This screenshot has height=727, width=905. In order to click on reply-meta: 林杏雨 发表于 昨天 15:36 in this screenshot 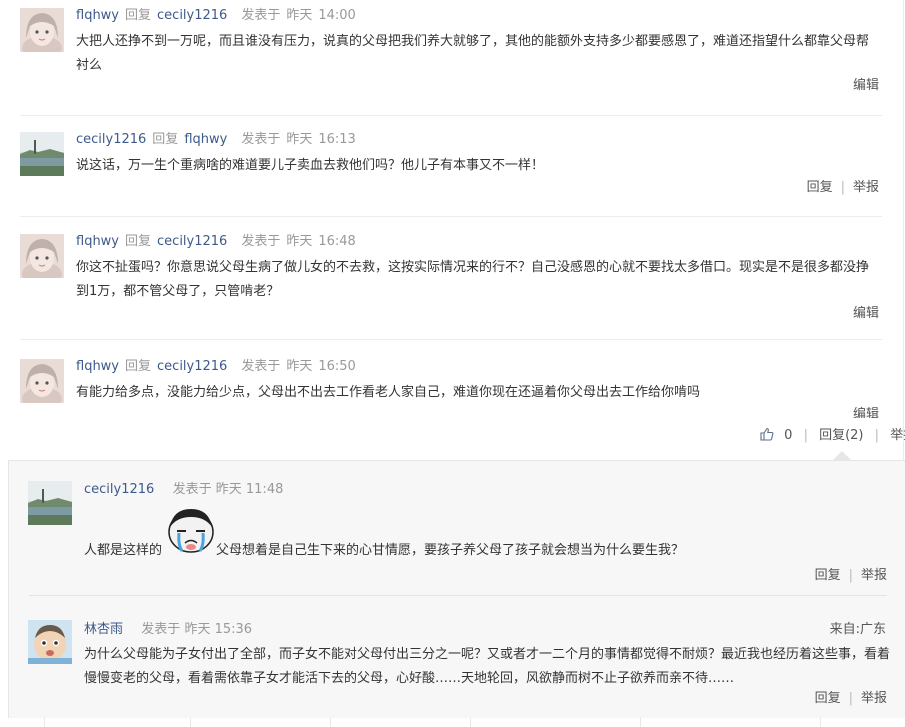, I will do `click(168, 630)`.